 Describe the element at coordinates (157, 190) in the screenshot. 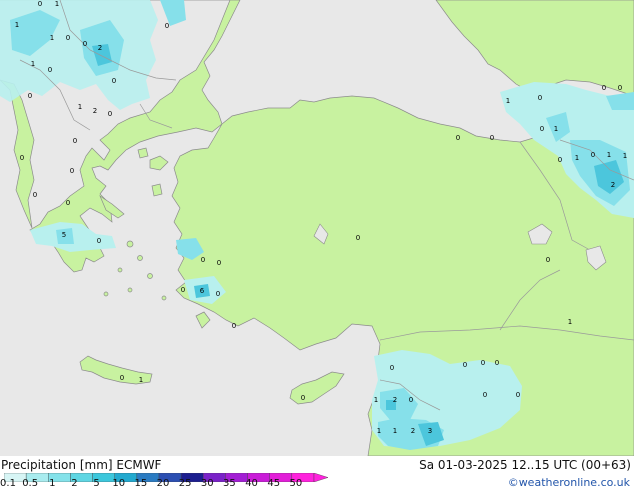

I see `land-chios` at that location.